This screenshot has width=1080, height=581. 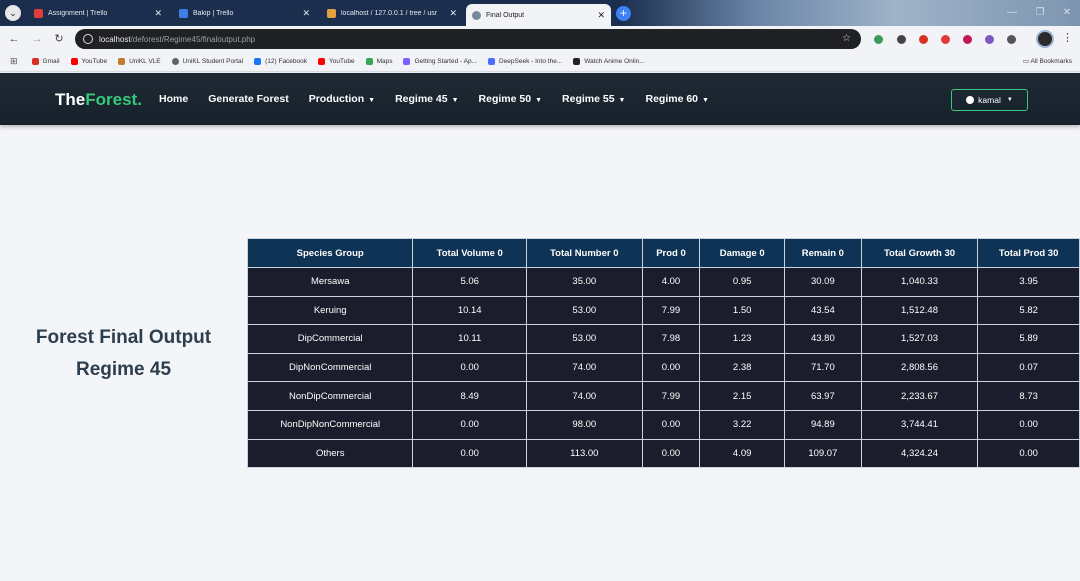 What do you see at coordinates (1012, 13) in the screenshot?
I see `minimize-icon: —` at bounding box center [1012, 13].